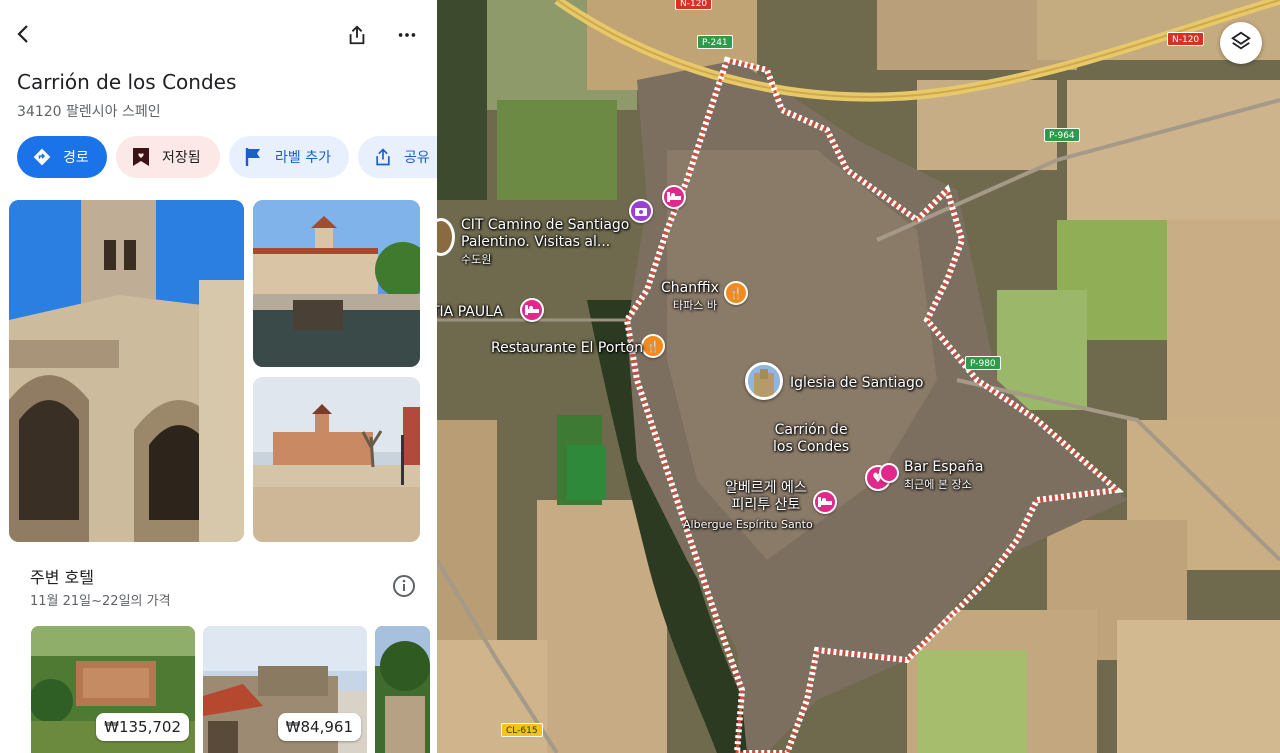  What do you see at coordinates (402, 689) in the screenshot?
I see `hotel-card` at bounding box center [402, 689].